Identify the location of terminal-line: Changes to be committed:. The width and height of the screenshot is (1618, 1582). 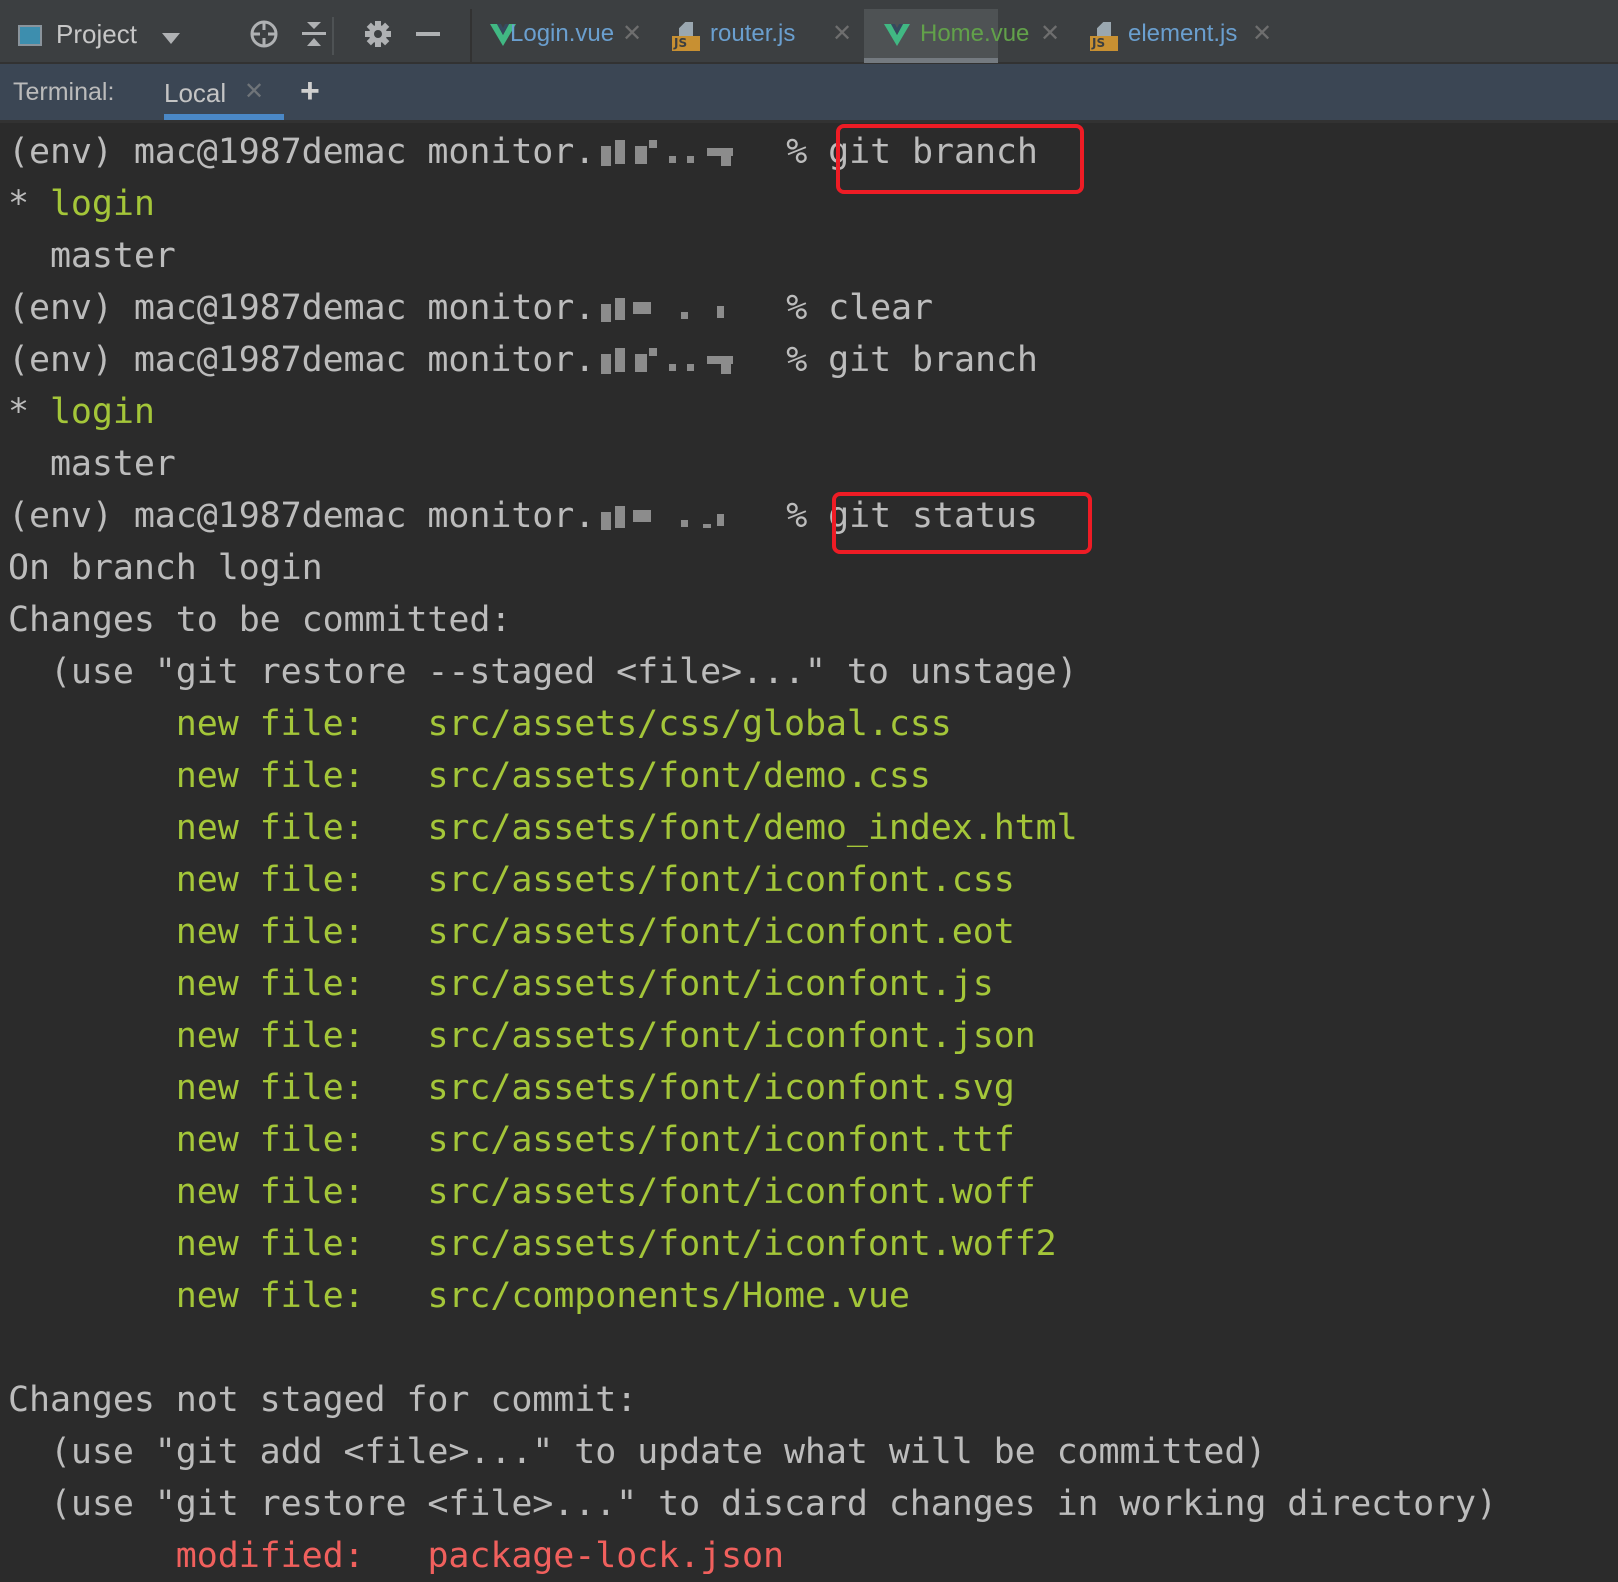
(260, 620).